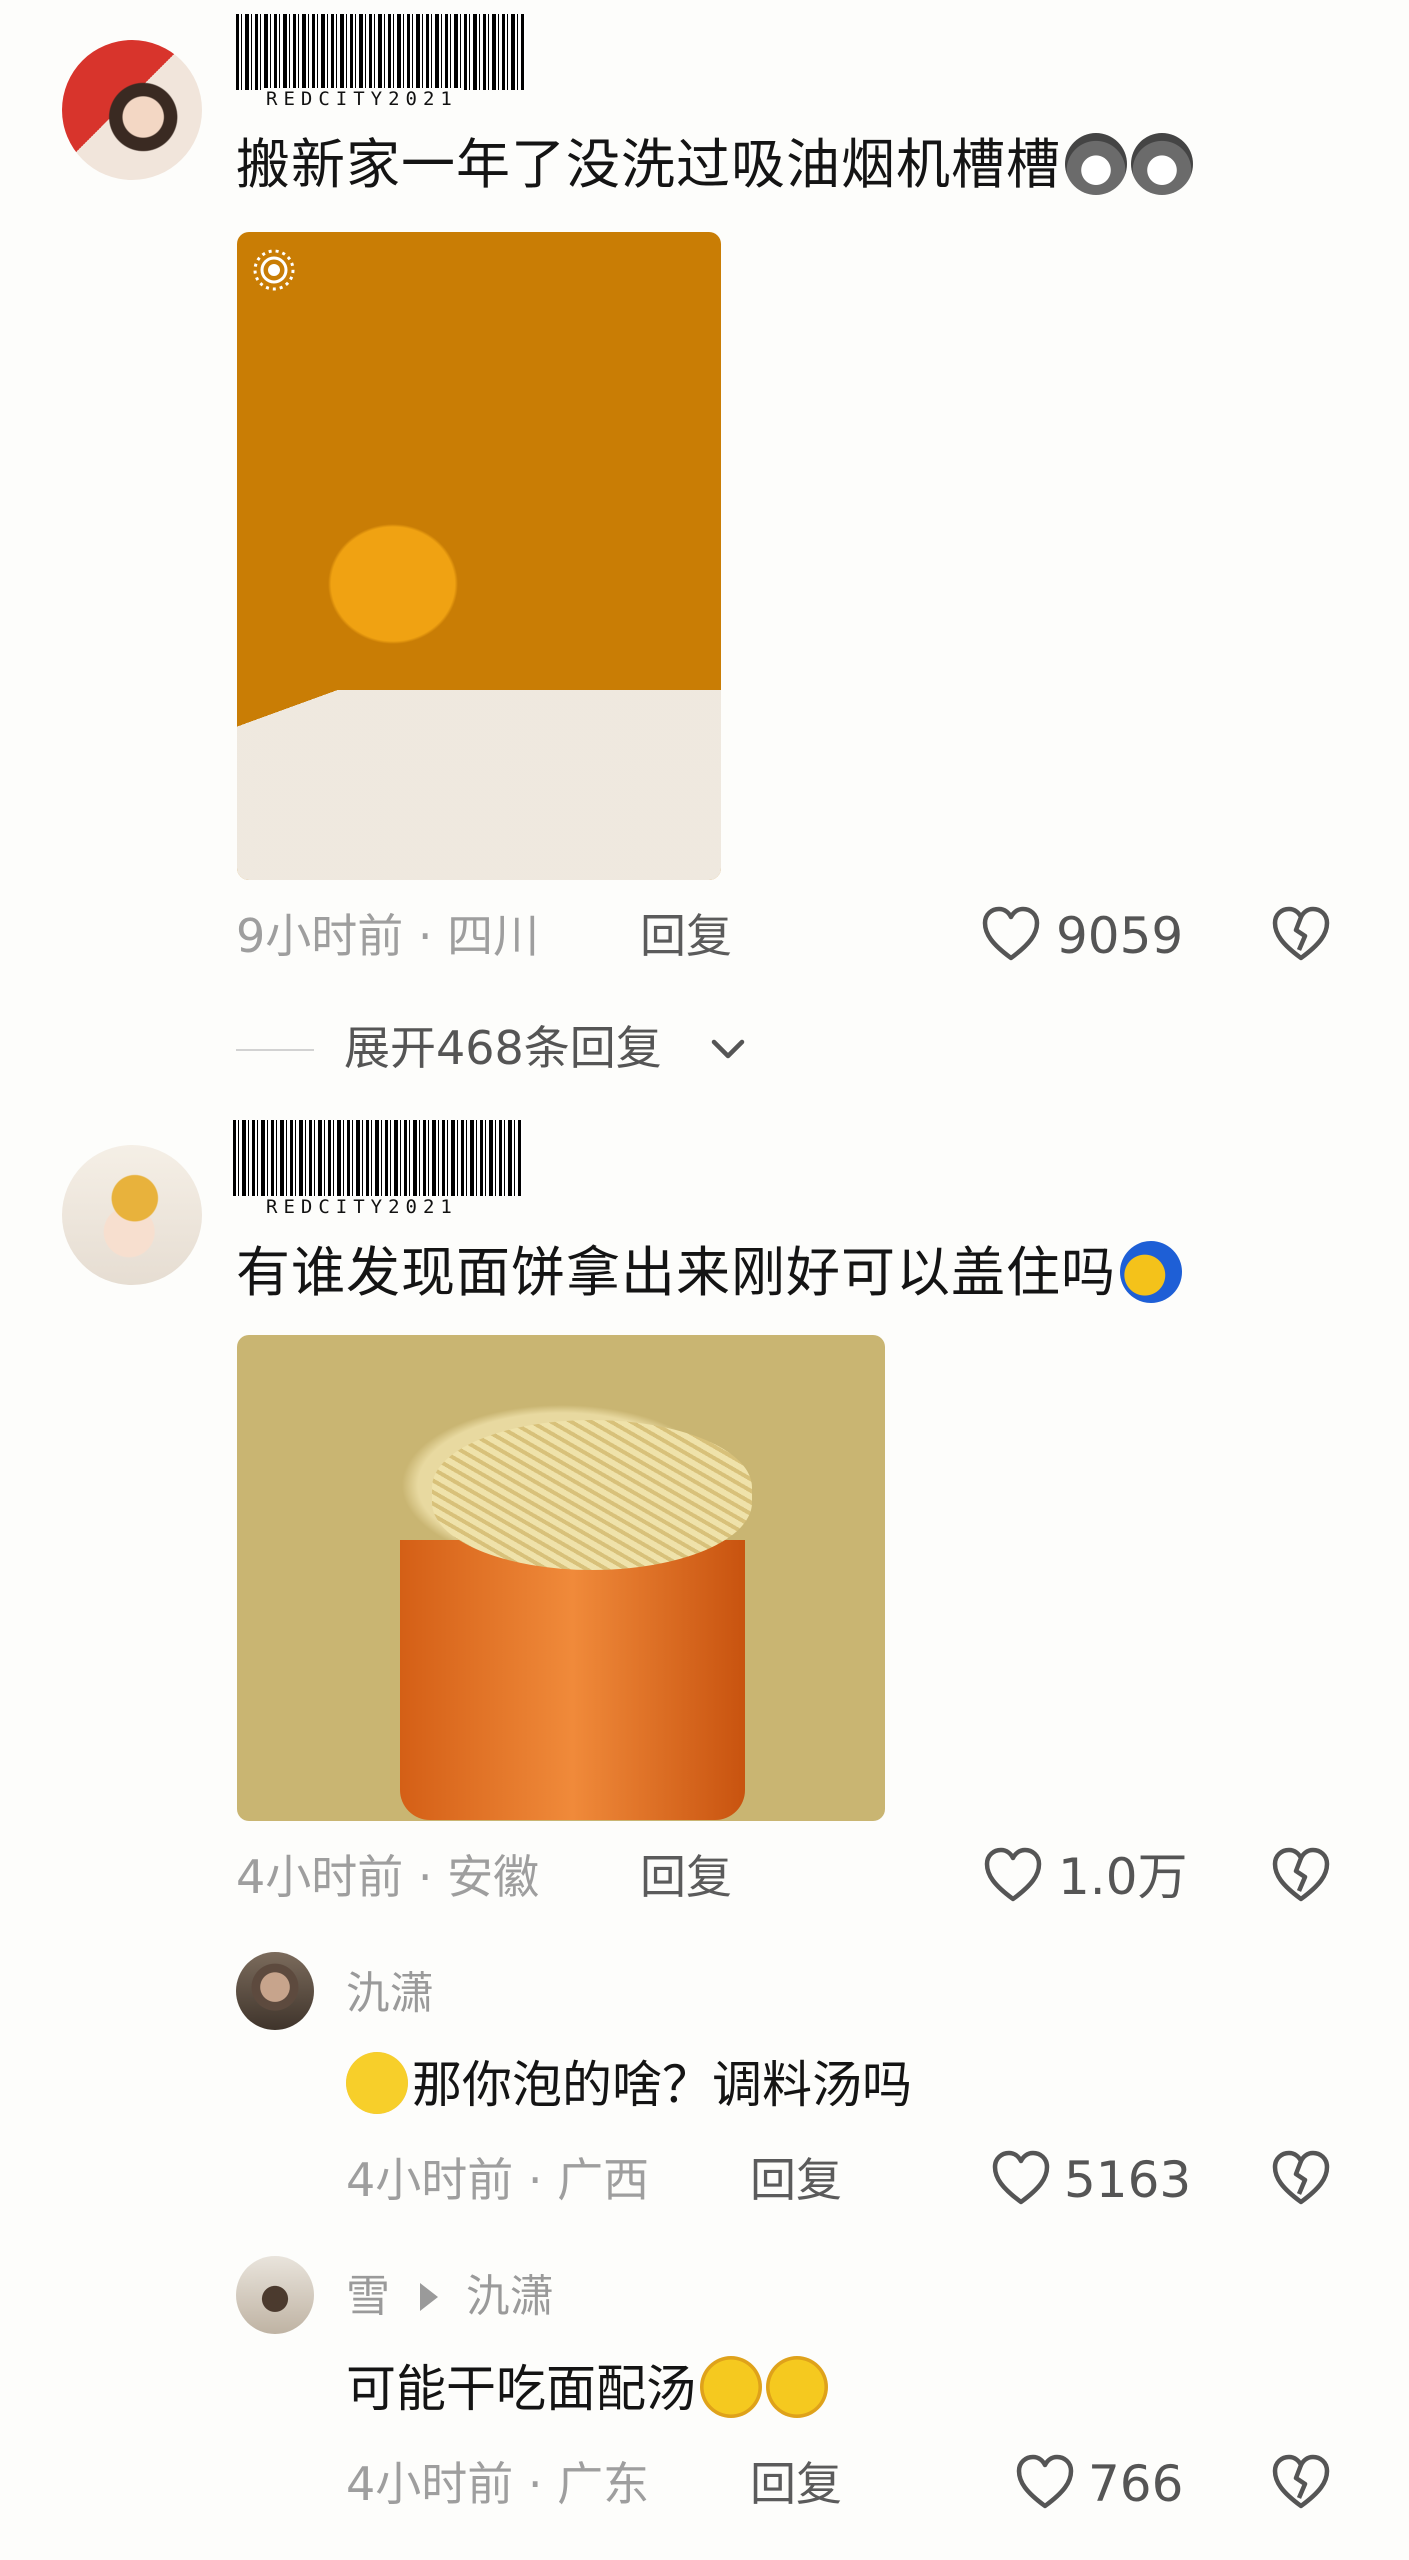 This screenshot has width=1409, height=2560. What do you see at coordinates (1120, 936) in the screenshot?
I see `like-count: 9059` at bounding box center [1120, 936].